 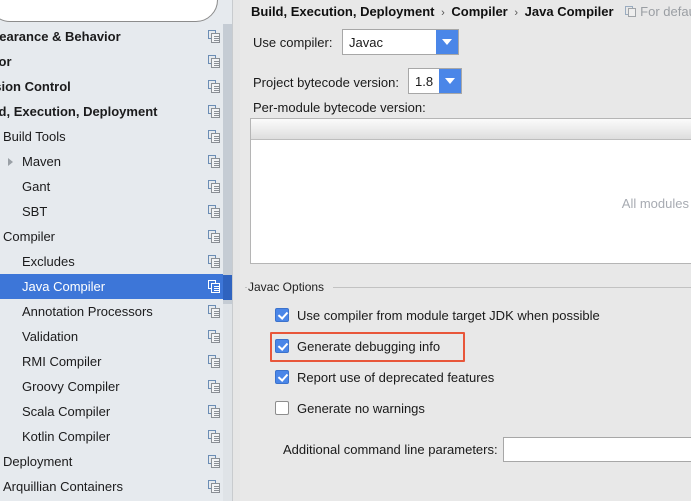 I want to click on additional-params-label: Additional command line parameters:, so click(x=390, y=449).